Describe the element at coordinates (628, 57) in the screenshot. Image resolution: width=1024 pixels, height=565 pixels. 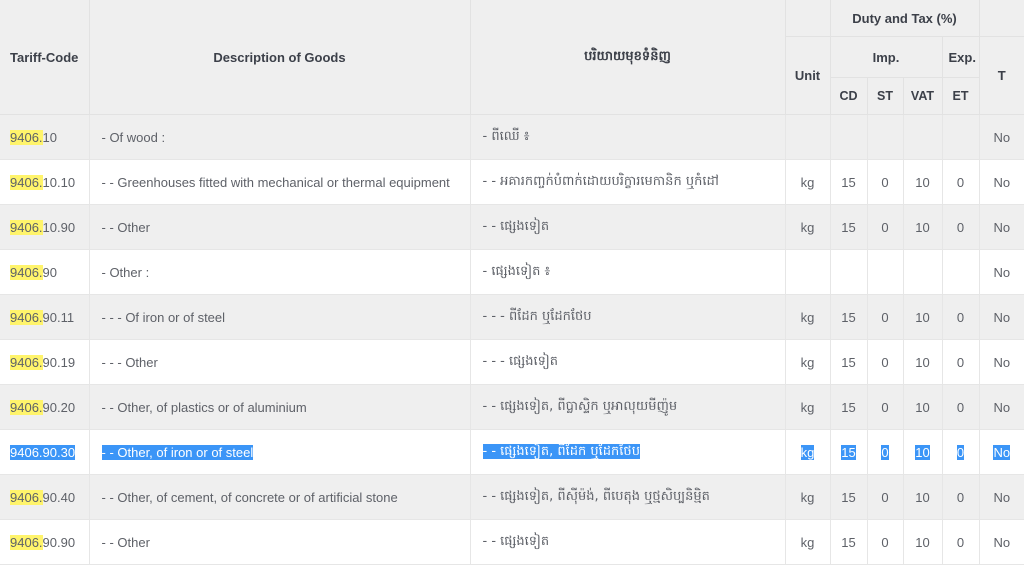
I see `column-header-description-khmer: បរិយាយមុខទំនិញ` at that location.